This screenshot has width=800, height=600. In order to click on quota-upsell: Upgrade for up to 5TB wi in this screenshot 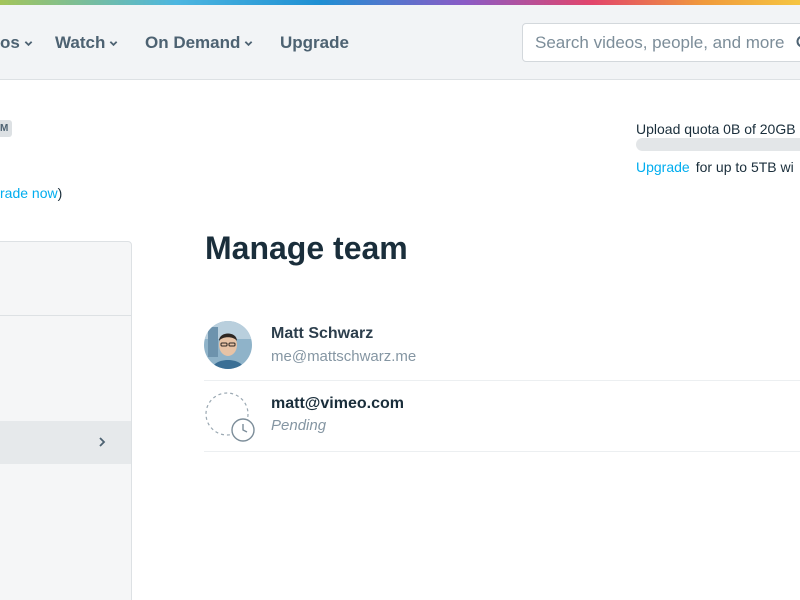, I will do `click(715, 167)`.